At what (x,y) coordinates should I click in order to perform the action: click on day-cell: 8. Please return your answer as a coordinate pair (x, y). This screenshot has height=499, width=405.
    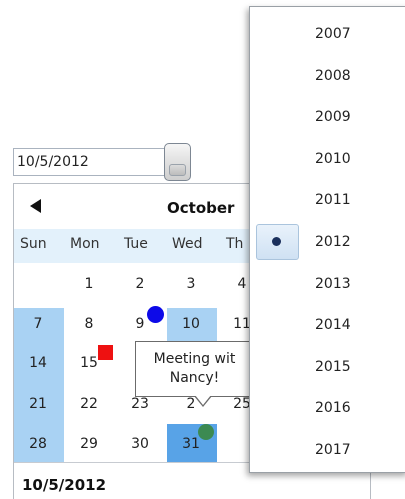
    Looking at the image, I should click on (89, 324).